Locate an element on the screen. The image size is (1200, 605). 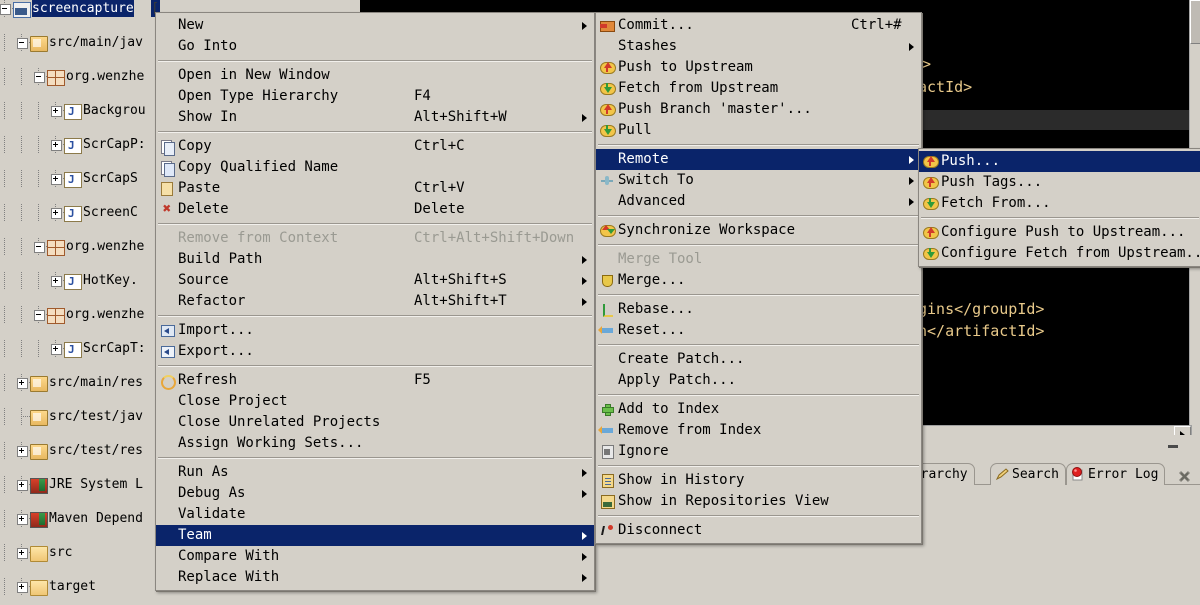
menu-item-source: Source Alt+Shift+S is located at coordinates (375, 280).